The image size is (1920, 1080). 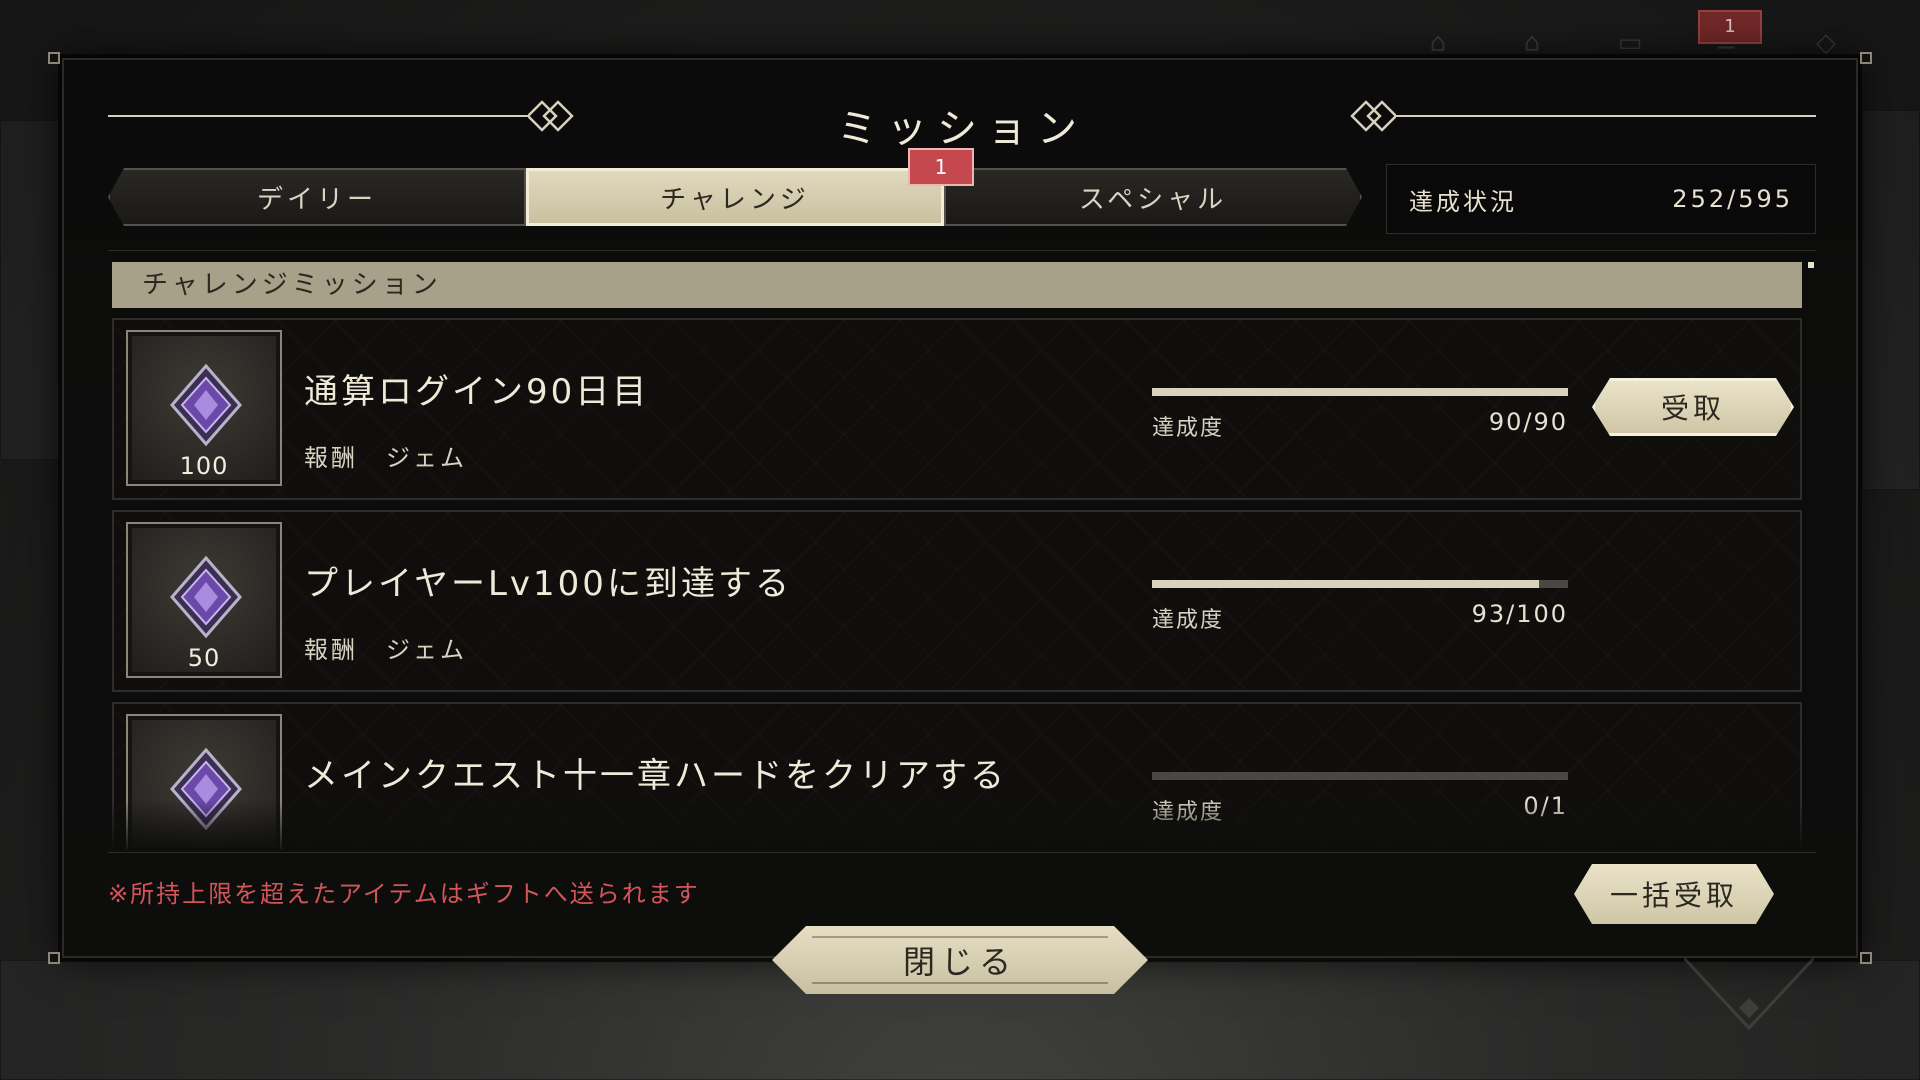 I want to click on page-title: ミッション, so click(x=962, y=129).